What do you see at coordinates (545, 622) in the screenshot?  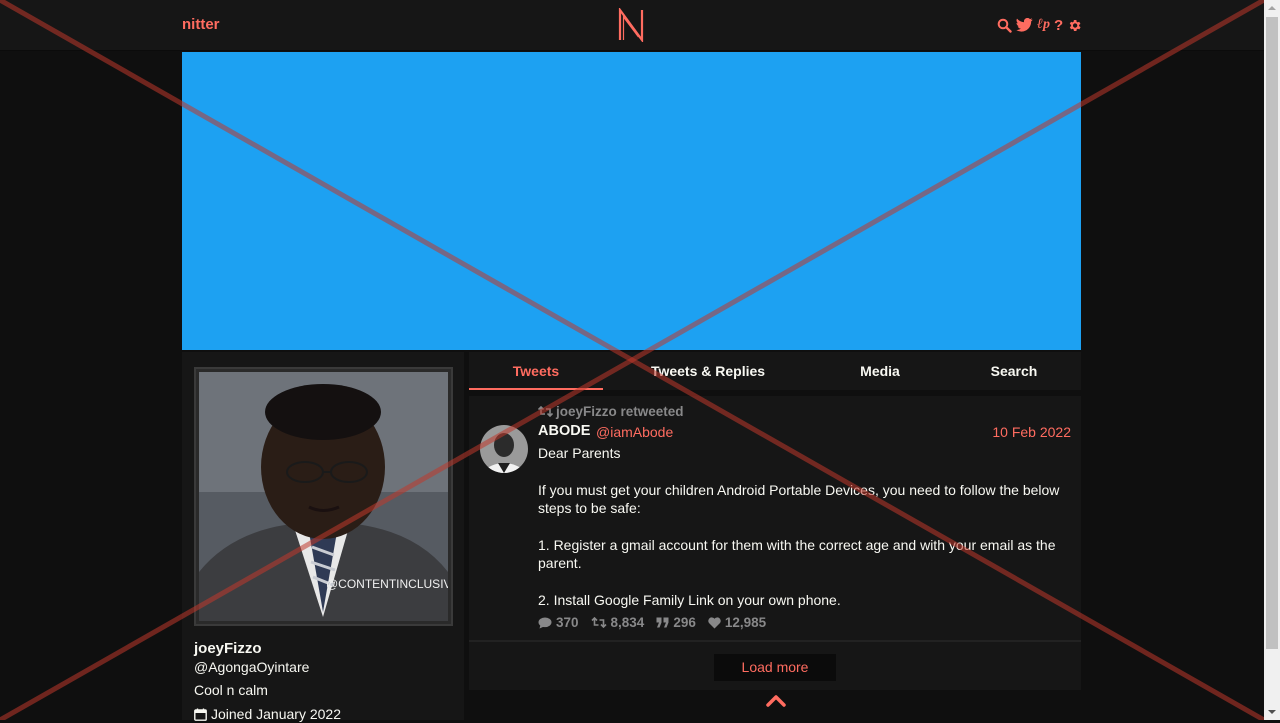 I see `comment-icon` at bounding box center [545, 622].